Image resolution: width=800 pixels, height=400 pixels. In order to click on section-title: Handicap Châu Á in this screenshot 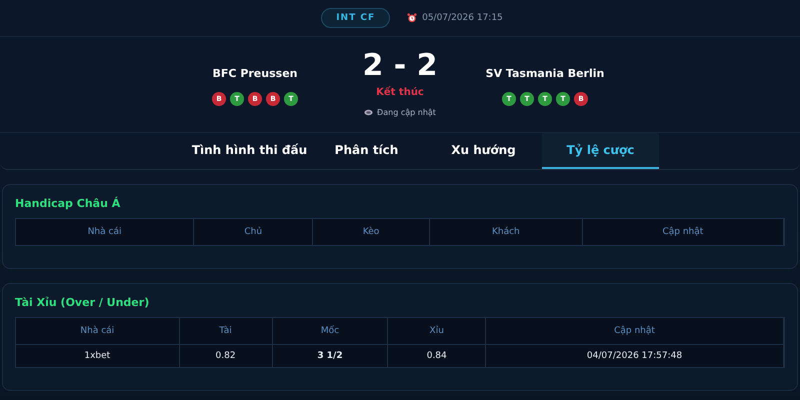, I will do `click(68, 203)`.